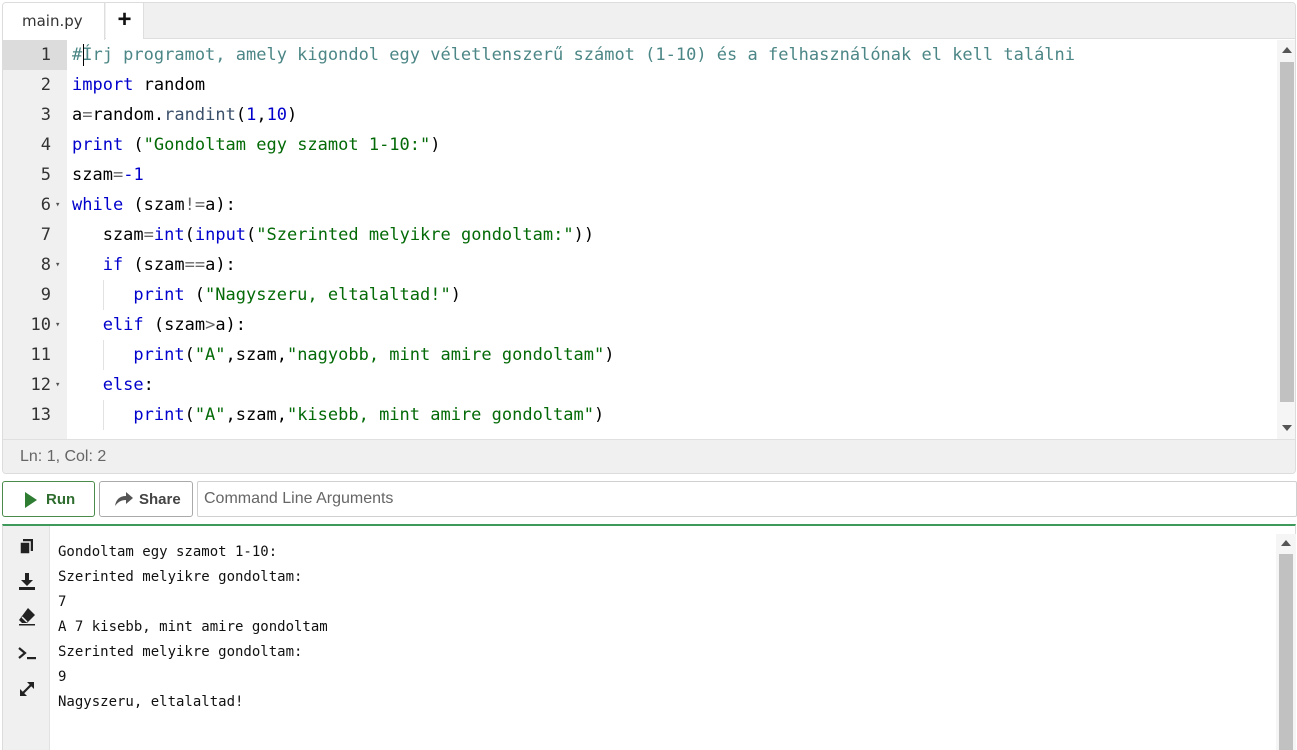  What do you see at coordinates (649, 456) in the screenshot?
I see `editor-status-bar: Ln: 1, Col: 2` at bounding box center [649, 456].